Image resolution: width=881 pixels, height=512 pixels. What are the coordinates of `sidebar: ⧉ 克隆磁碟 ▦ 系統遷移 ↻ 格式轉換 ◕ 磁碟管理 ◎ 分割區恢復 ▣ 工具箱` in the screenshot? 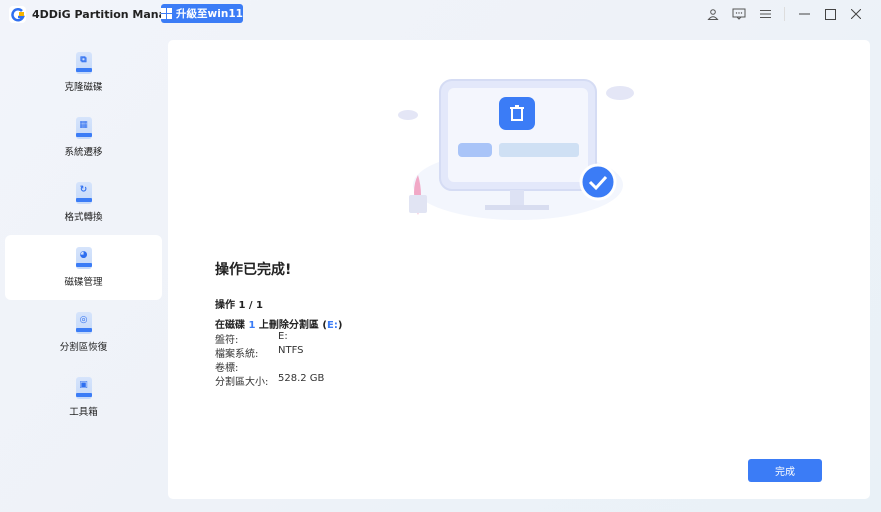 It's located at (83, 235).